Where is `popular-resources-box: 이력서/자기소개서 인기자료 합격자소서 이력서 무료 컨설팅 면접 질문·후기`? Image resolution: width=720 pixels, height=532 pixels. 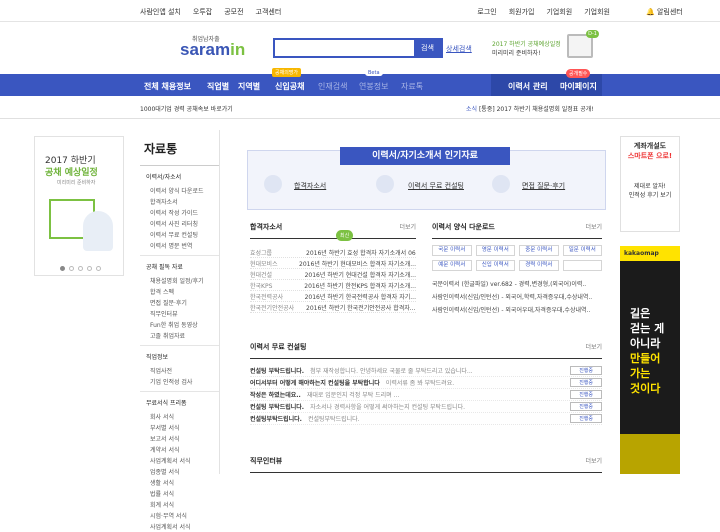 popular-resources-box: 이력서/자기소개서 인기자료 합격자소서 이력서 무료 컨설팅 면접 질문·후기 is located at coordinates (426, 178).